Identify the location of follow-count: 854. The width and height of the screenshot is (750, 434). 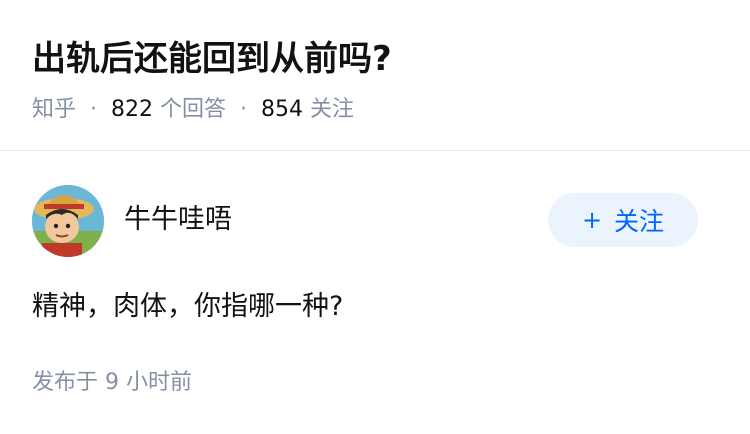
(282, 109).